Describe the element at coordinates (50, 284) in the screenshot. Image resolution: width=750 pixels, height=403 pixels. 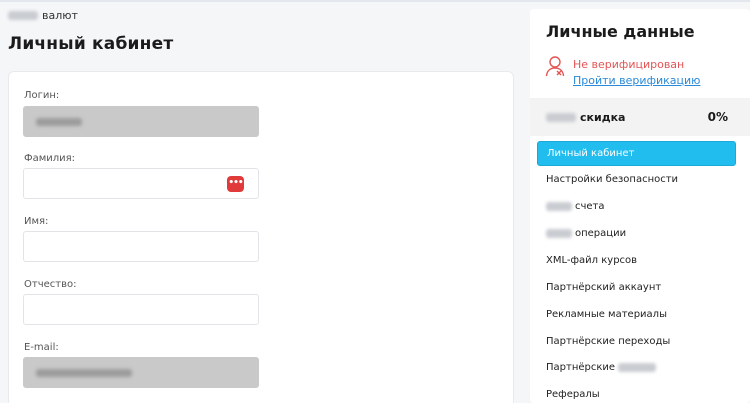
I see `patronymic-label: Отчество:` at that location.